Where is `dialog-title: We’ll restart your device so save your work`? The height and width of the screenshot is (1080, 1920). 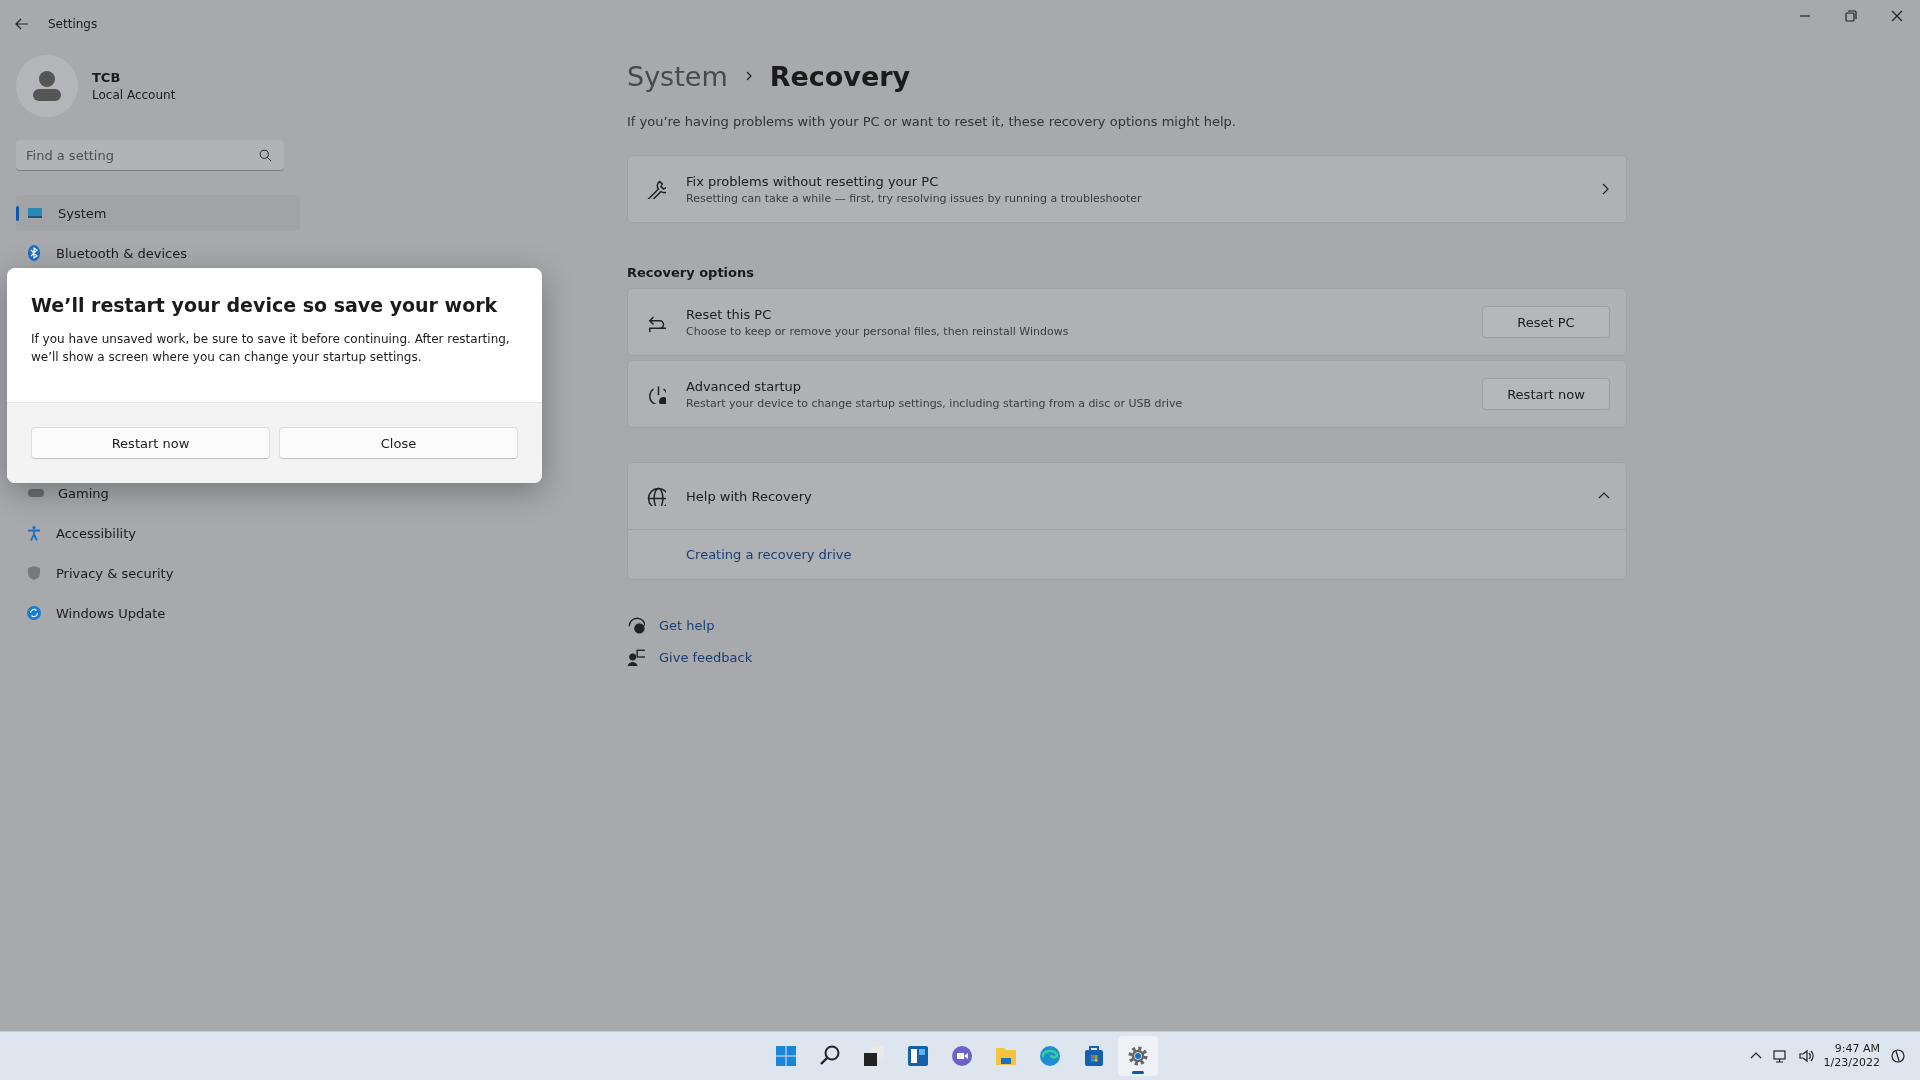
dialog-title: We’ll restart your device so save your work is located at coordinates (265, 305).